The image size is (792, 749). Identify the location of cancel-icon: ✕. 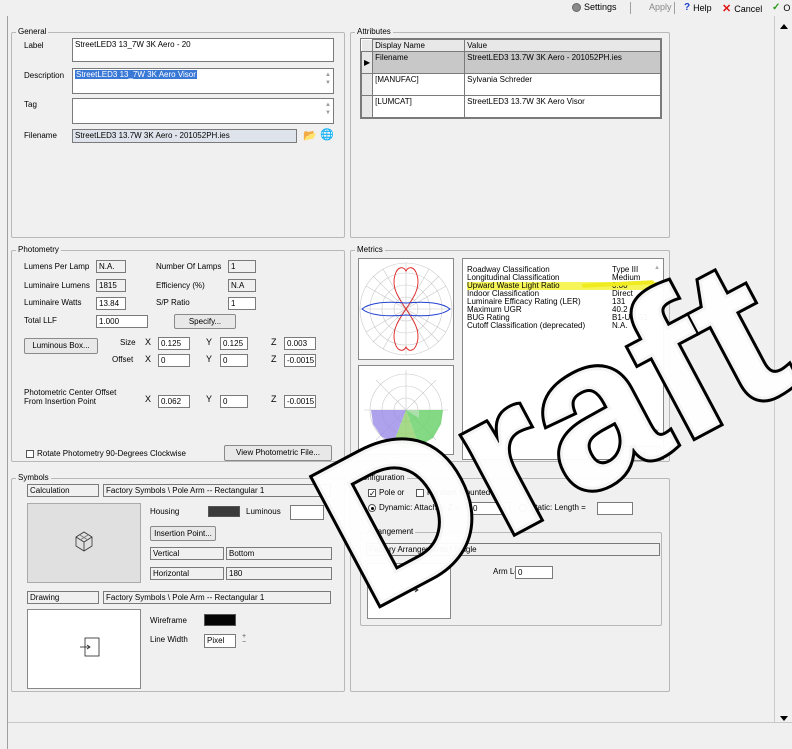
(727, 9).